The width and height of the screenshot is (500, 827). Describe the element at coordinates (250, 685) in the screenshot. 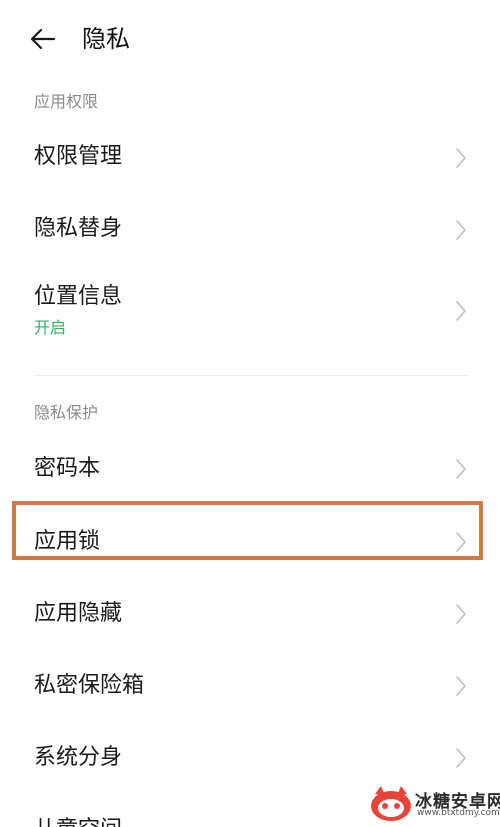

I see `row-private-safe: 私密保险箱` at that location.